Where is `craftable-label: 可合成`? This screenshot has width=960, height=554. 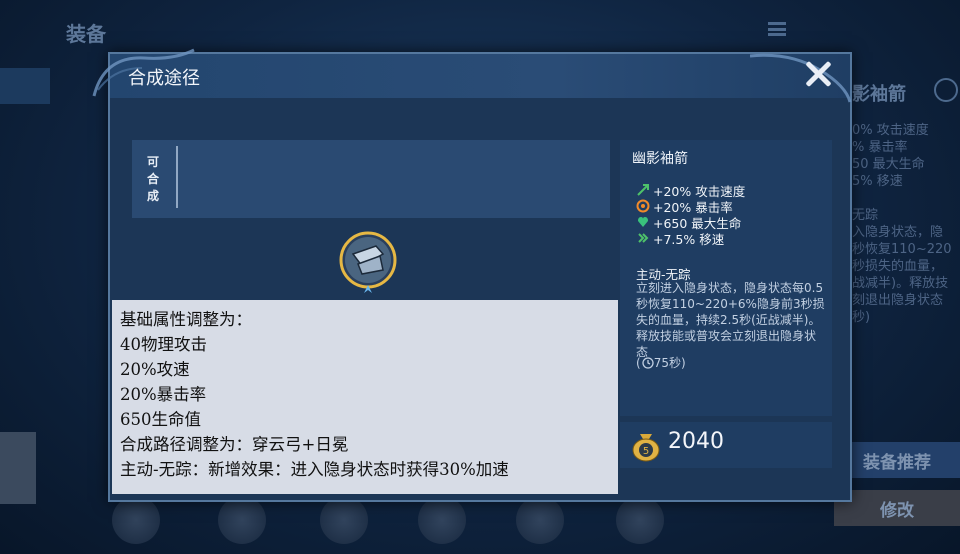 craftable-label: 可合成 is located at coordinates (152, 179).